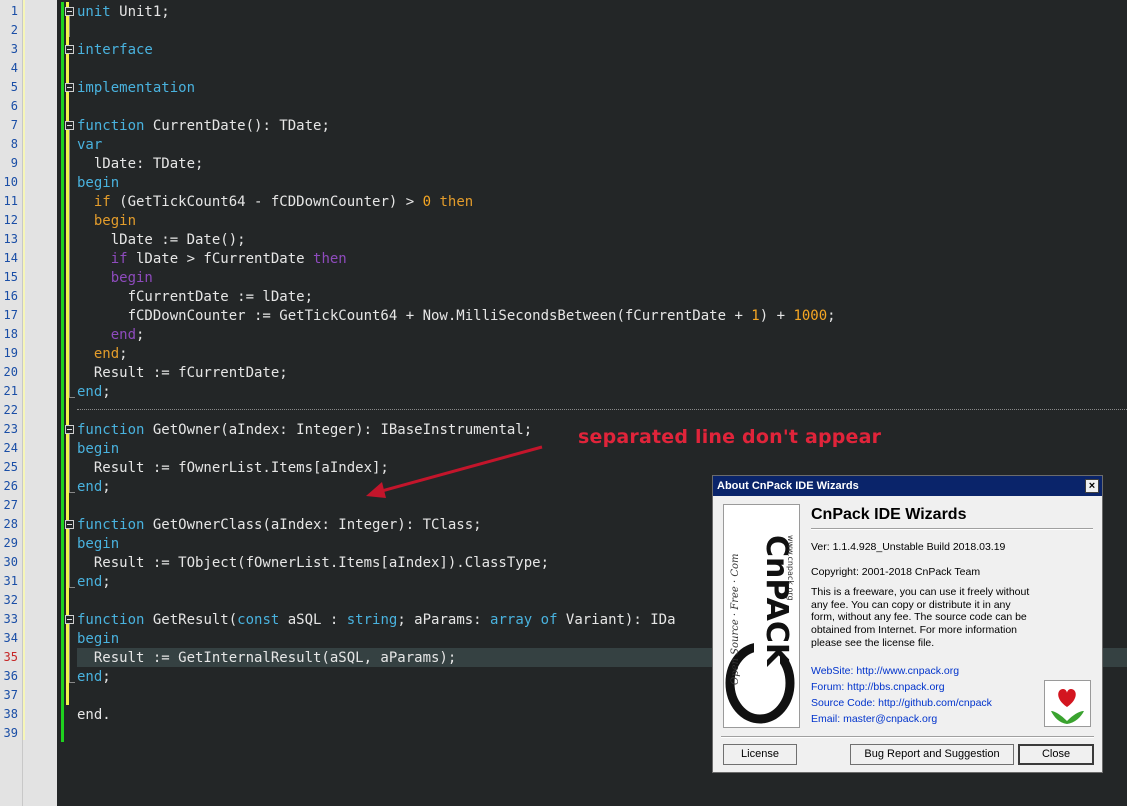 The image size is (1127, 806). What do you see at coordinates (10, 353) in the screenshot?
I see `line-number: 19` at bounding box center [10, 353].